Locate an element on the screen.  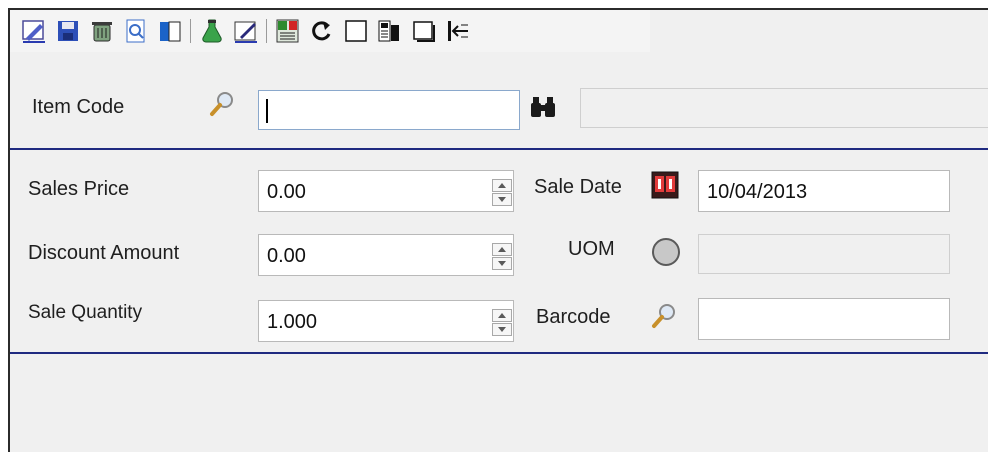
sale-date-input: 10/04/2013 is located at coordinates (824, 191).